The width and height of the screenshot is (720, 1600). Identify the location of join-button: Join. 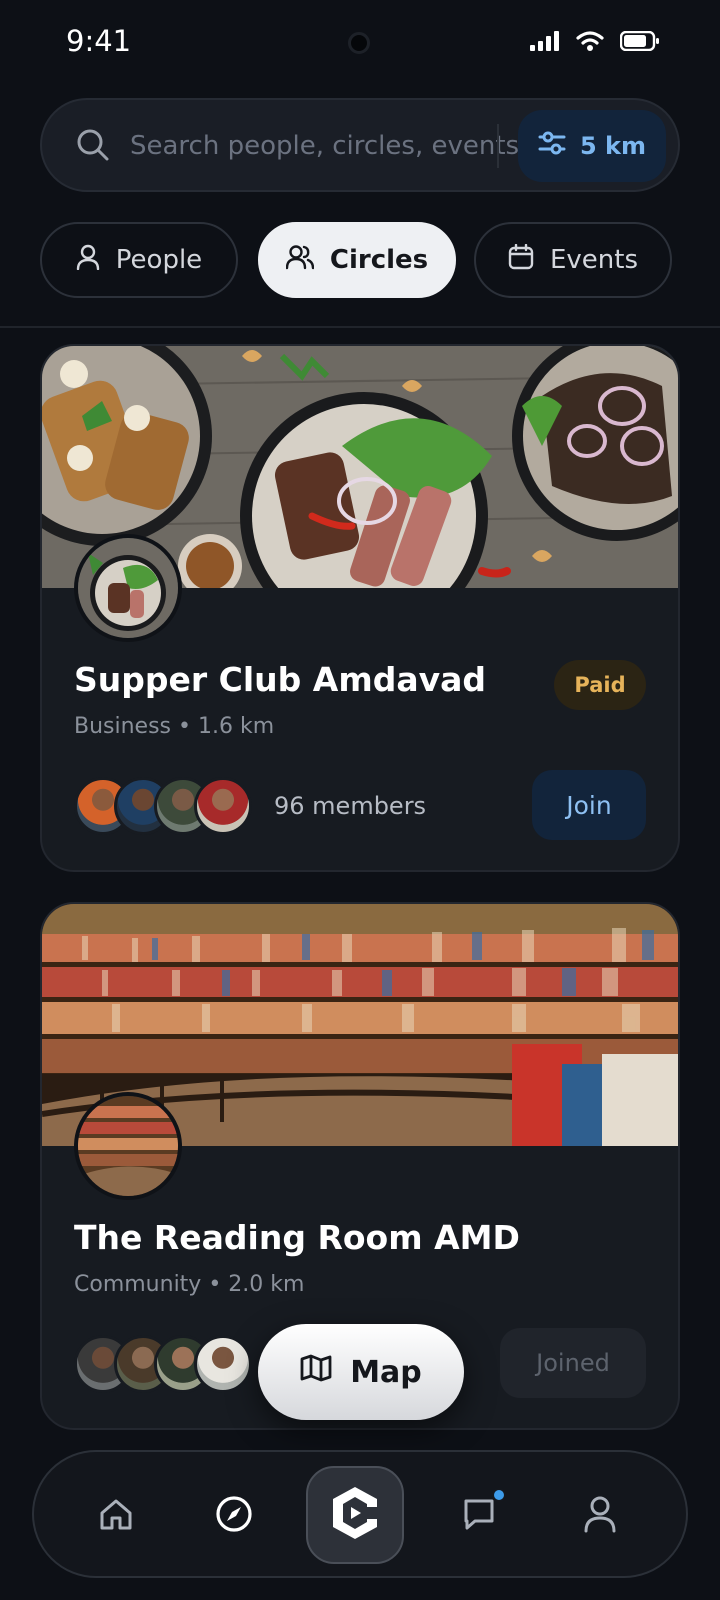
(589, 805).